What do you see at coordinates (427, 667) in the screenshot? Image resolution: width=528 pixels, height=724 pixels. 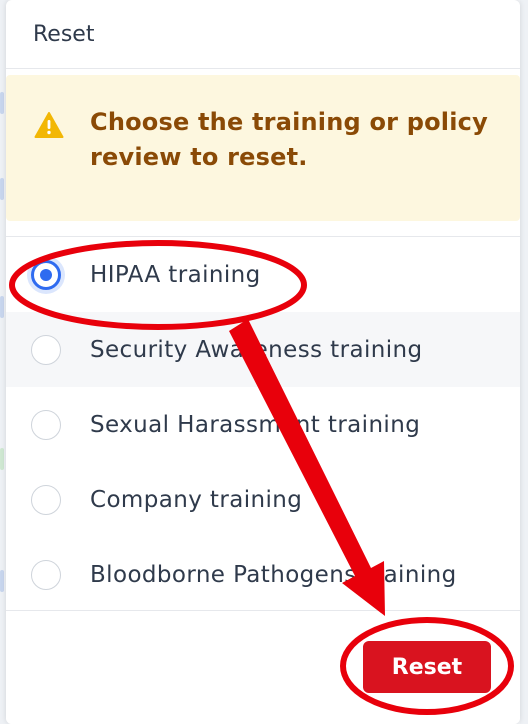 I see `reset-button: Reset` at bounding box center [427, 667].